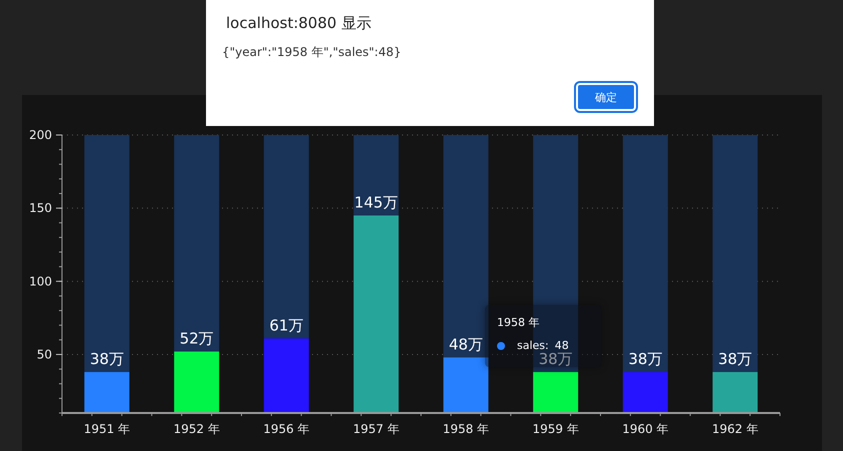  What do you see at coordinates (376, 202) in the screenshot?
I see `value-label: 145万` at bounding box center [376, 202].